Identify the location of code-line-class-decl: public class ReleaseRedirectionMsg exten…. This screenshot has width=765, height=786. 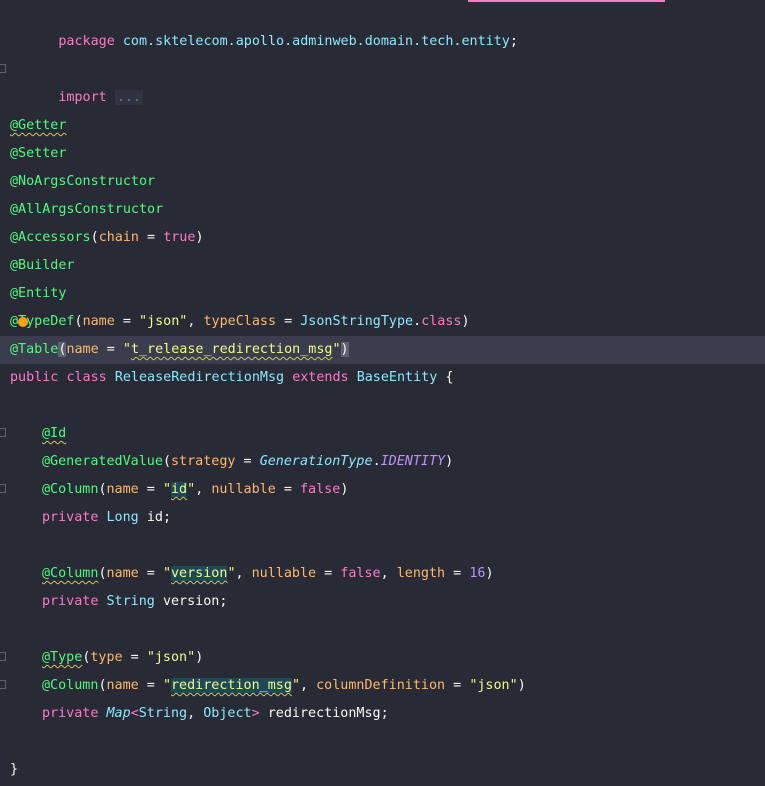
(382, 378).